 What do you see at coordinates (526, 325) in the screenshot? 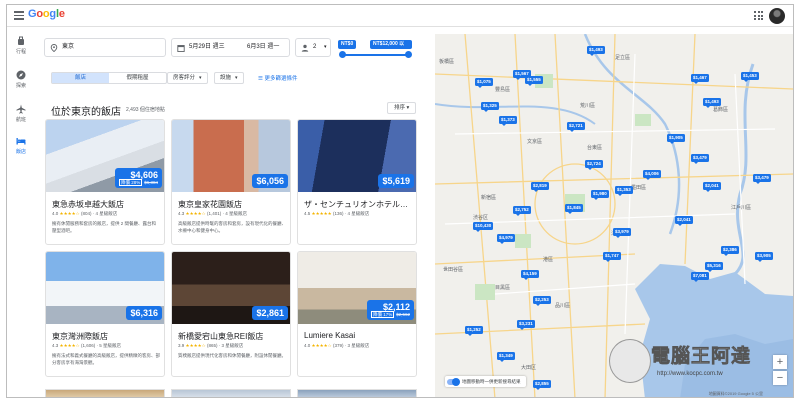
I see `map-price-pin: $3,231` at bounding box center [526, 325].